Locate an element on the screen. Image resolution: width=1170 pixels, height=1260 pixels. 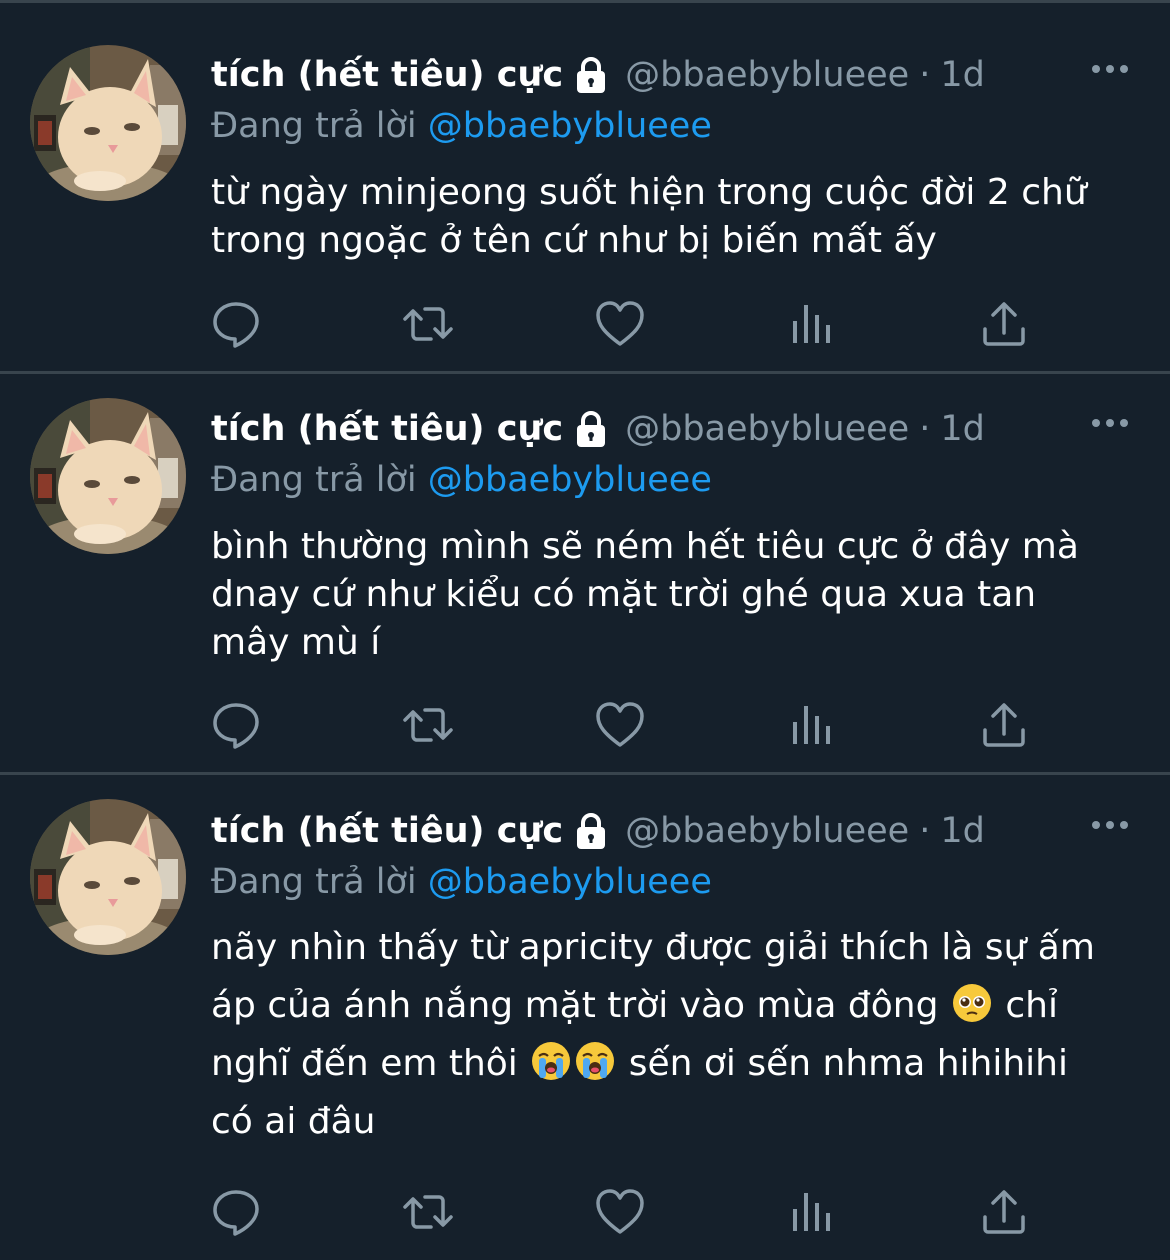
text-line: có ai đâu is located at coordinates (293, 1121).